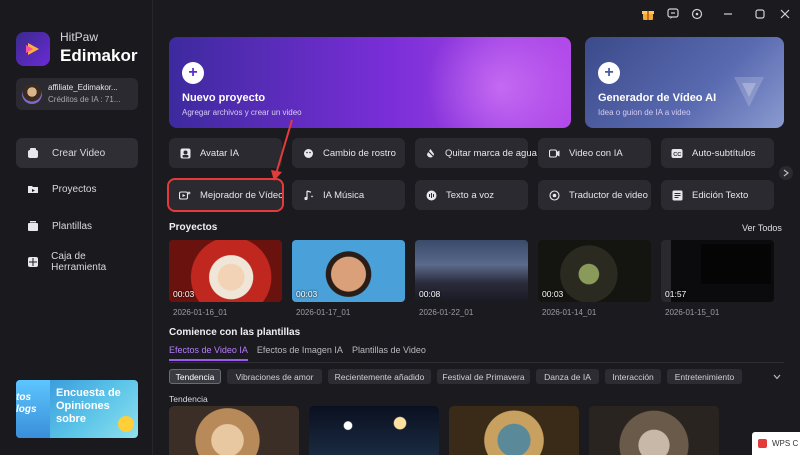 This screenshot has width=800, height=455. Describe the element at coordinates (430, 153) in the screenshot. I see `watermark-remove-icon` at that location.